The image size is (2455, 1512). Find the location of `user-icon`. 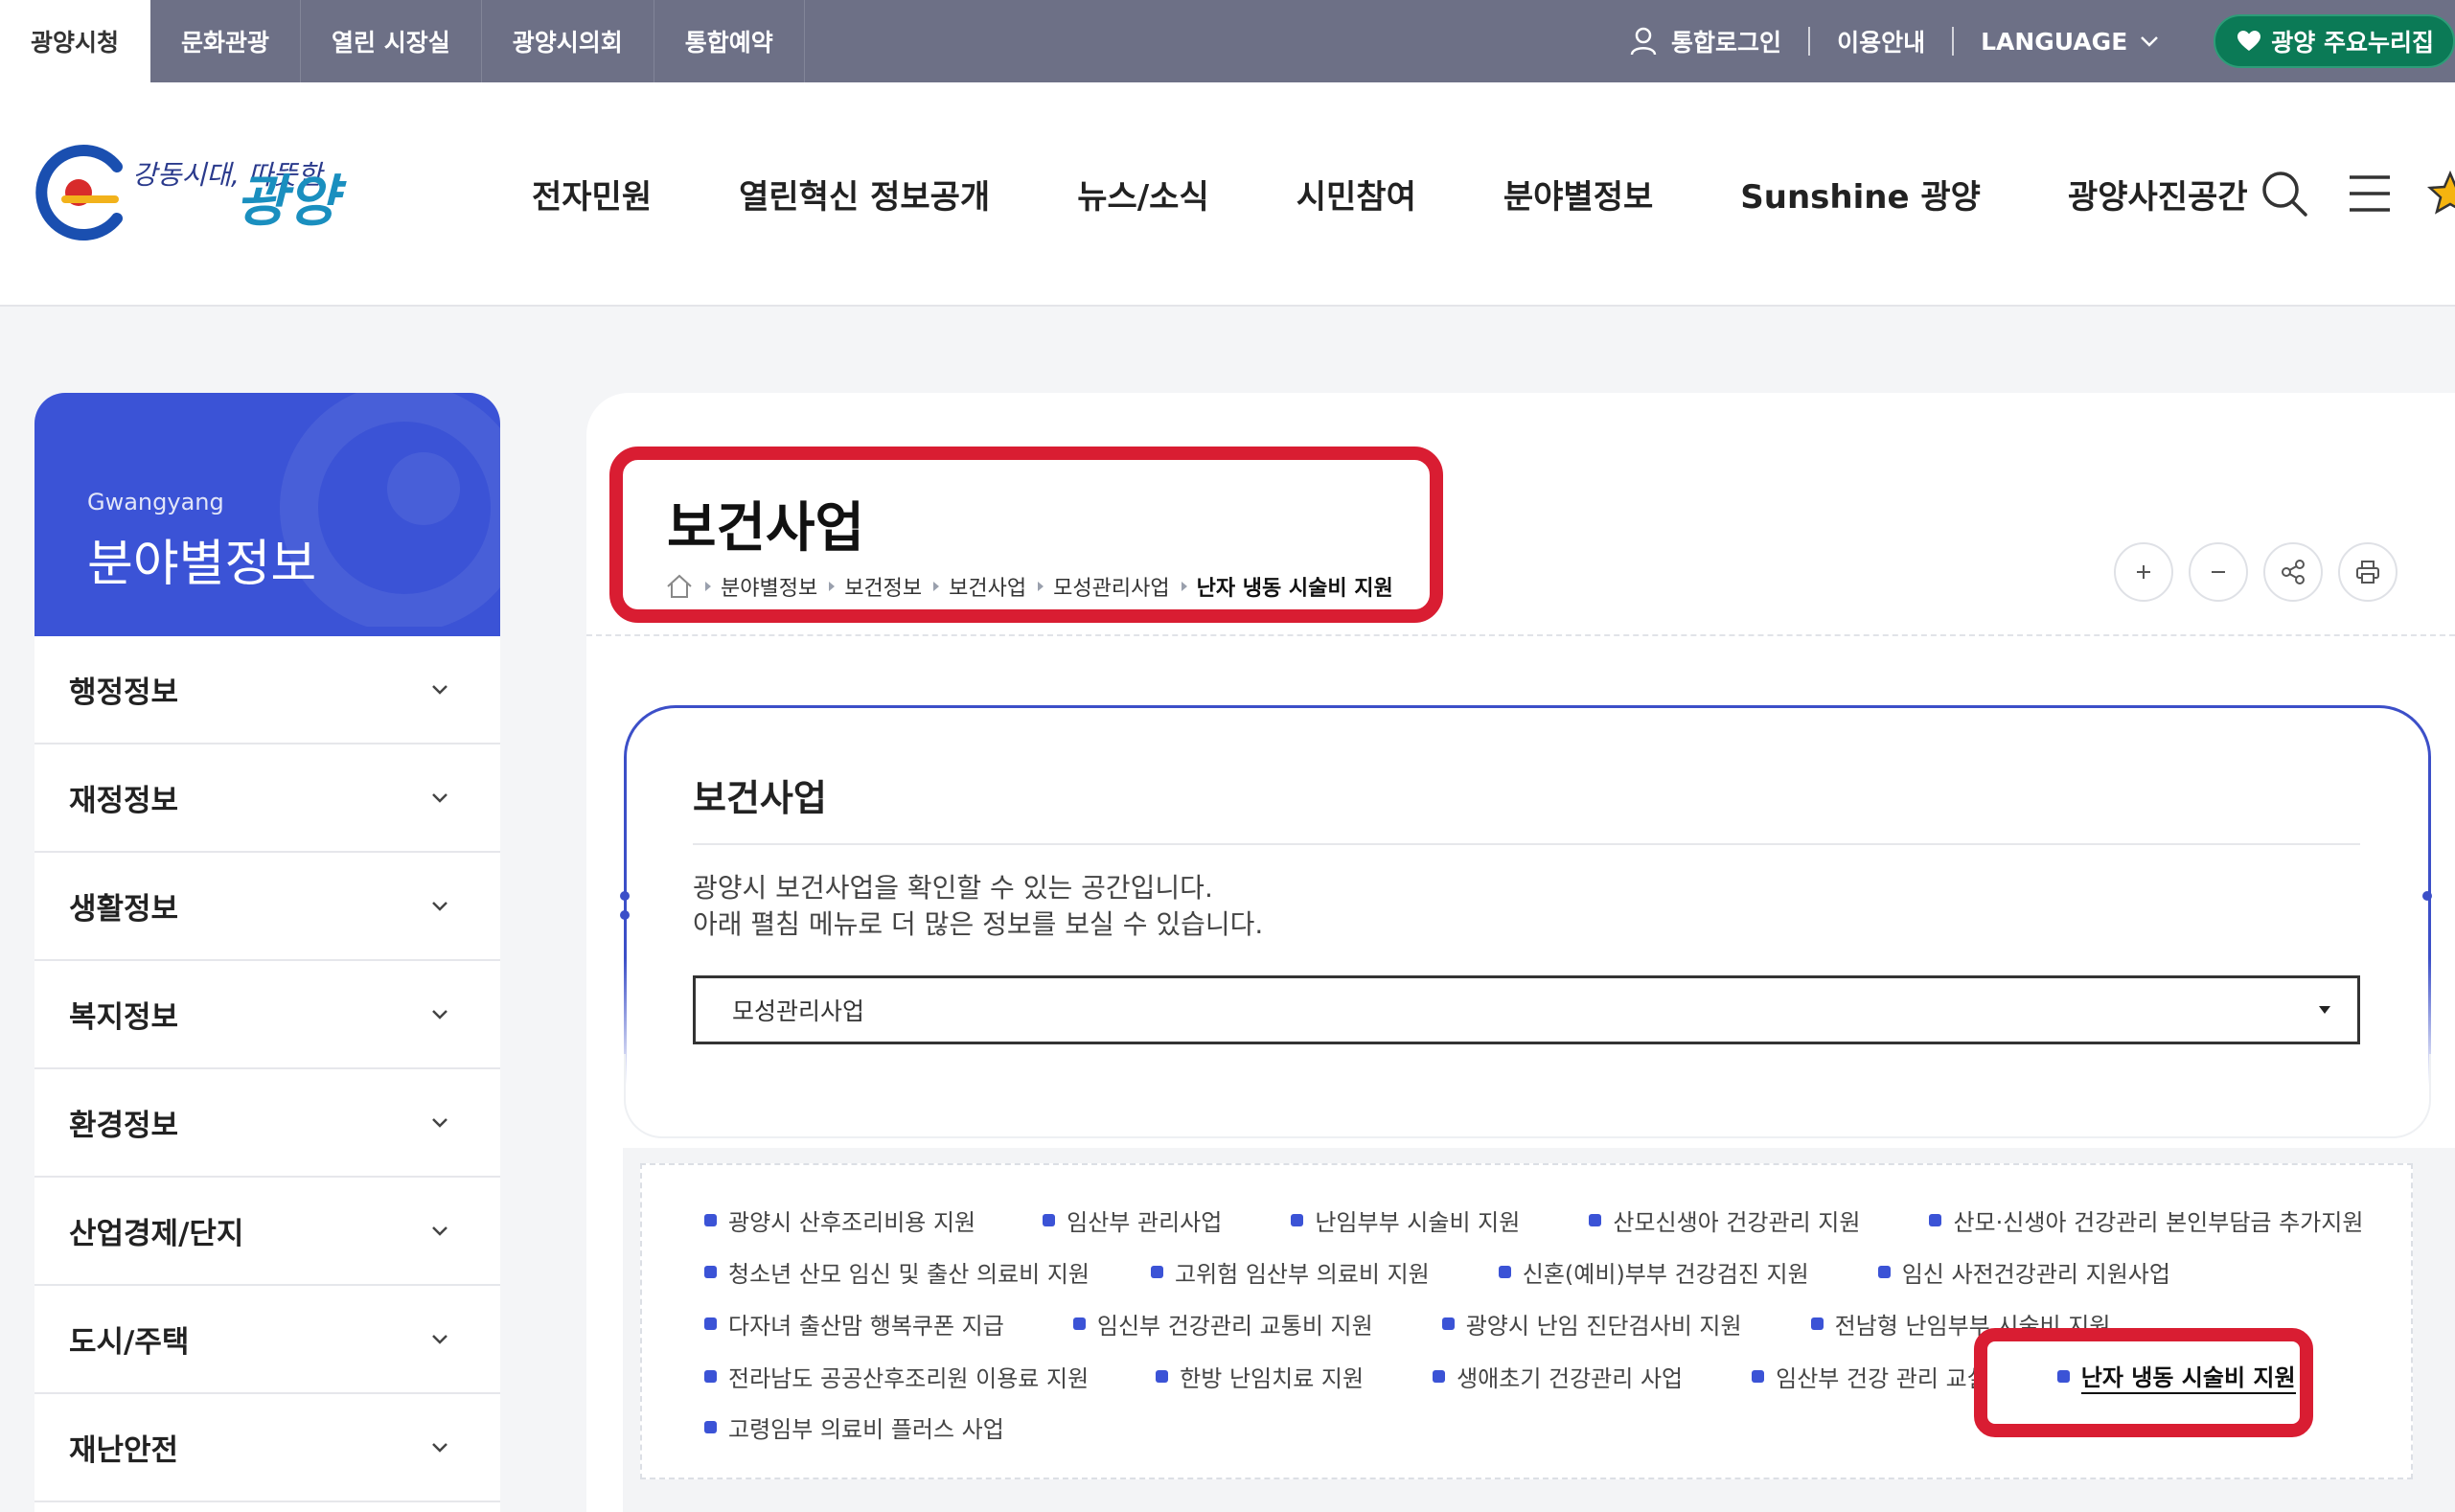

user-icon is located at coordinates (1643, 41).